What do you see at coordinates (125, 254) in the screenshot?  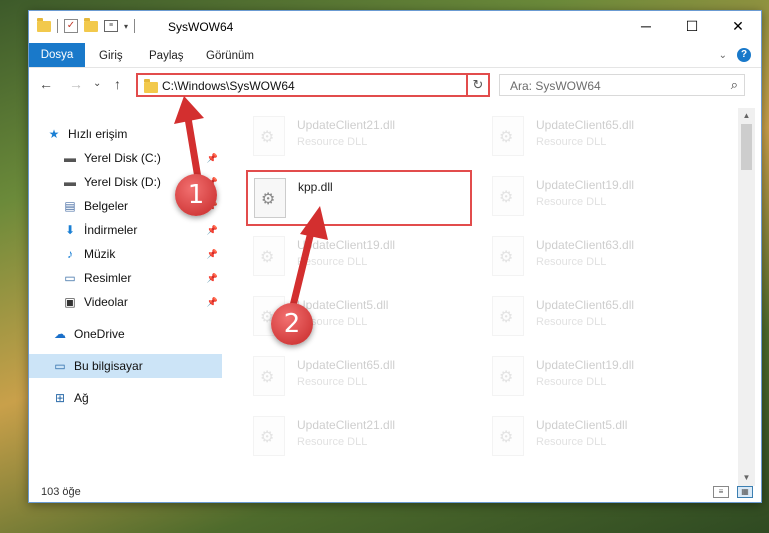 I see `sidebar-item: ♪ Müzik 📌` at bounding box center [125, 254].